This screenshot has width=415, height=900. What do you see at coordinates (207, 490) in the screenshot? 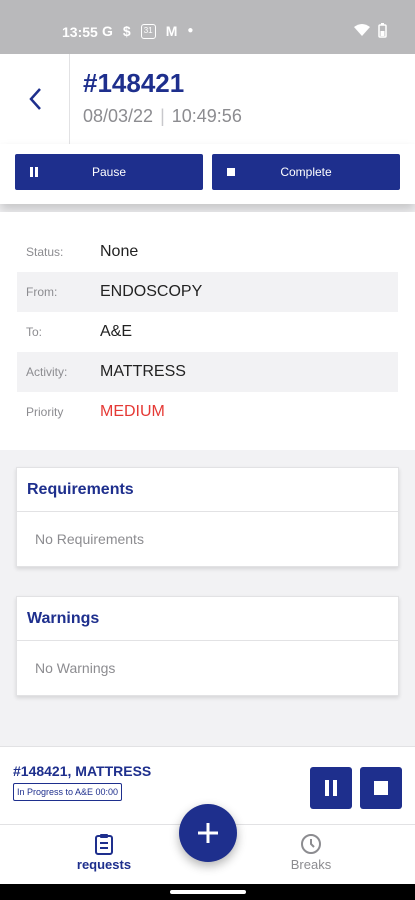
I see `requirements-title: Requirements` at bounding box center [207, 490].